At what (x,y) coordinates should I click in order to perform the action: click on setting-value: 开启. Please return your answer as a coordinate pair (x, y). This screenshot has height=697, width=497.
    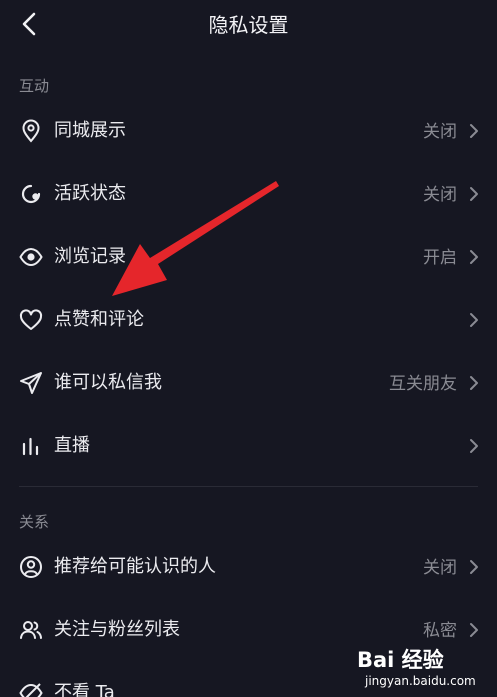
    Looking at the image, I should click on (440, 258).